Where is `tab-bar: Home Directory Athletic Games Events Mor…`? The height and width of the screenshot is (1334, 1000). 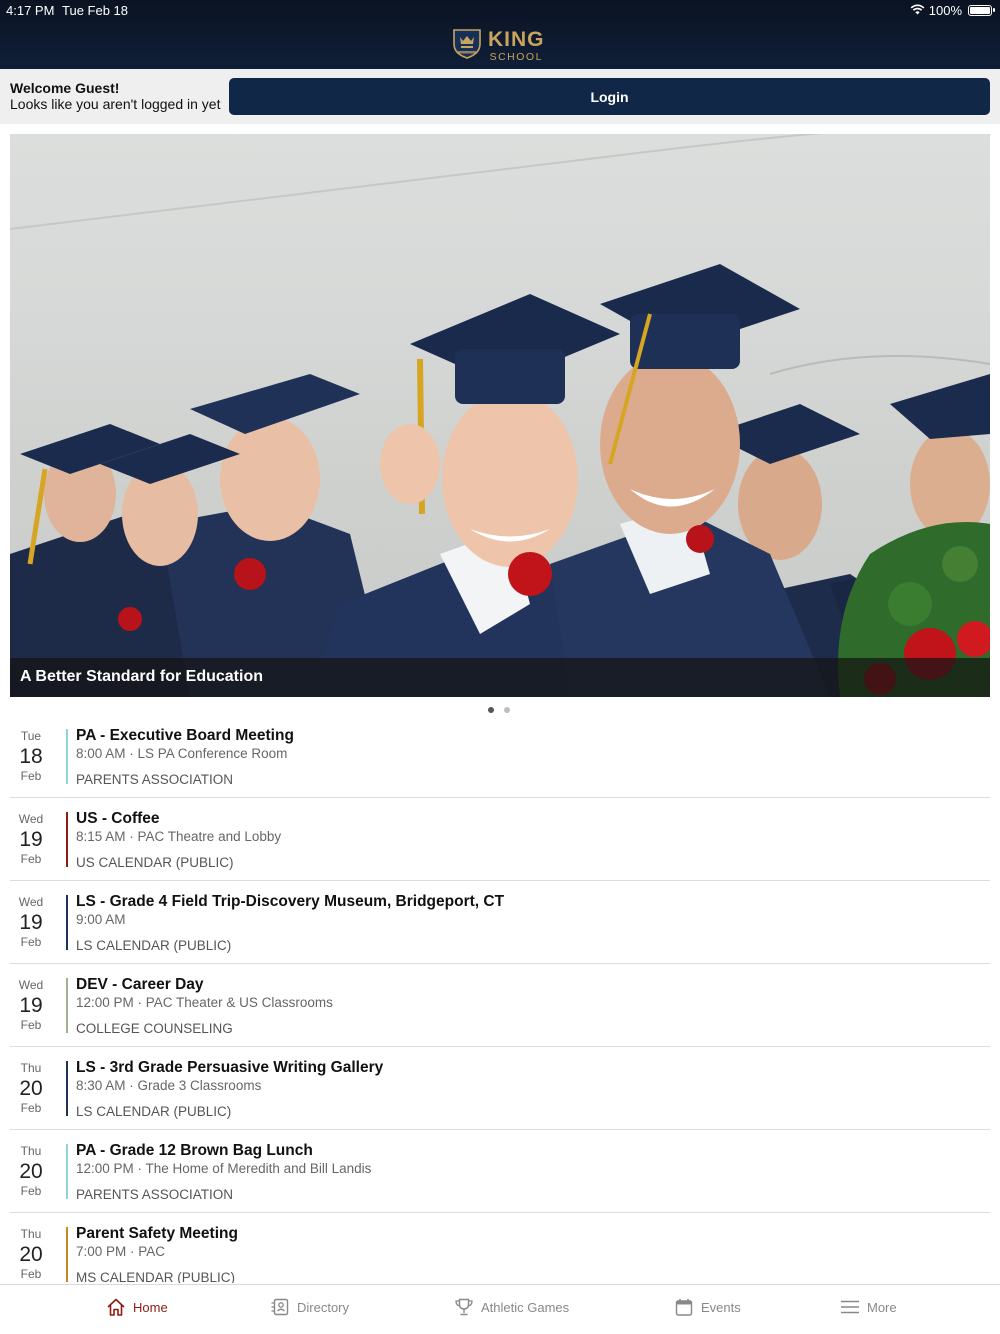
tab-bar: Home Directory Athletic Games Events Mor… is located at coordinates (500, 1309).